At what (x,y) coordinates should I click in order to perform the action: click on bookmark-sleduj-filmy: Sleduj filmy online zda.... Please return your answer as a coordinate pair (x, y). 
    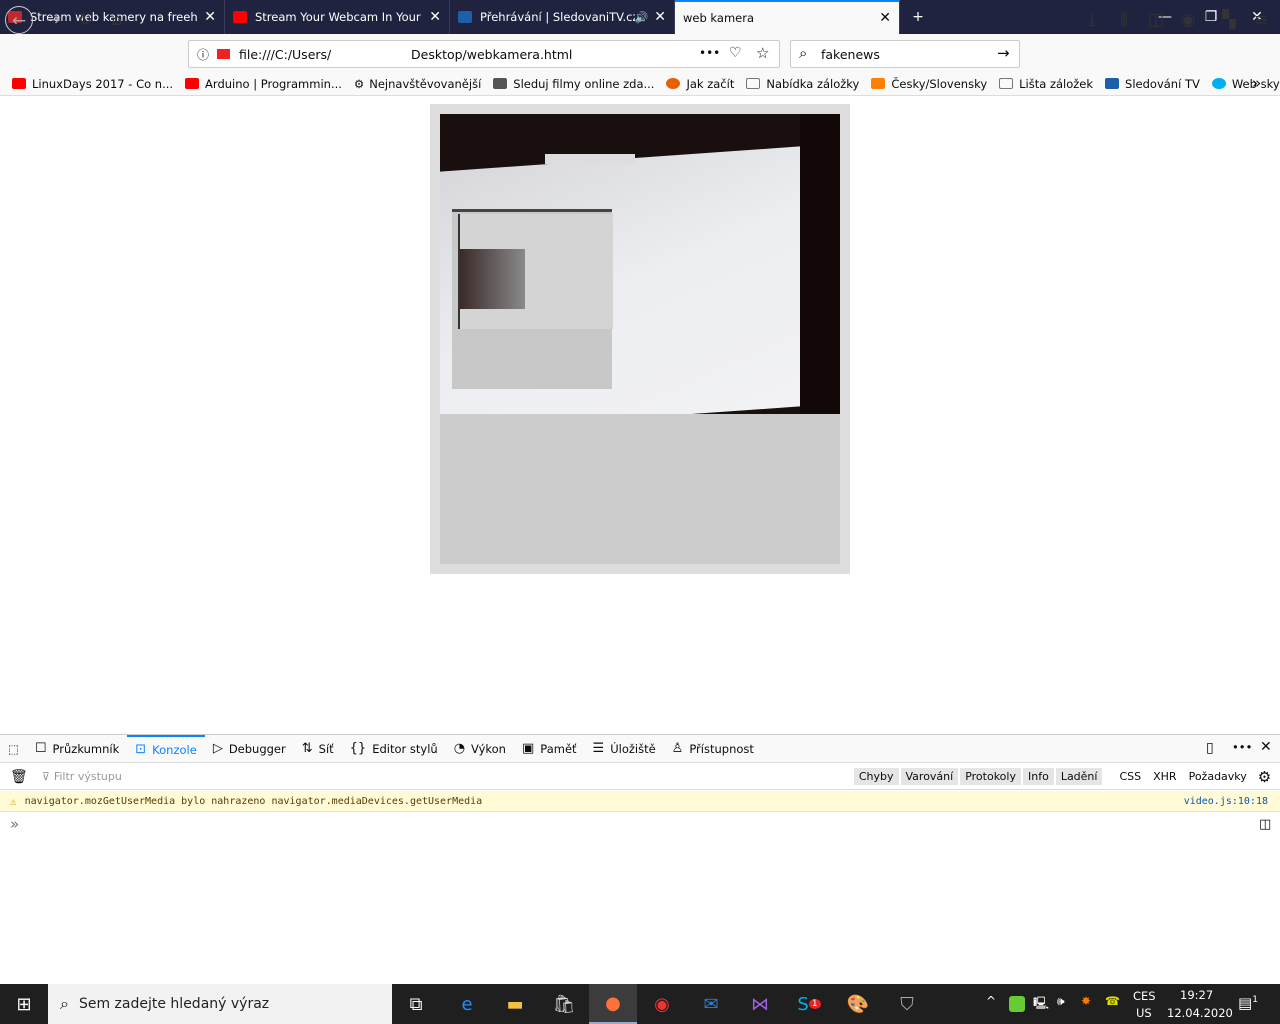
    Looking at the image, I should click on (573, 84).